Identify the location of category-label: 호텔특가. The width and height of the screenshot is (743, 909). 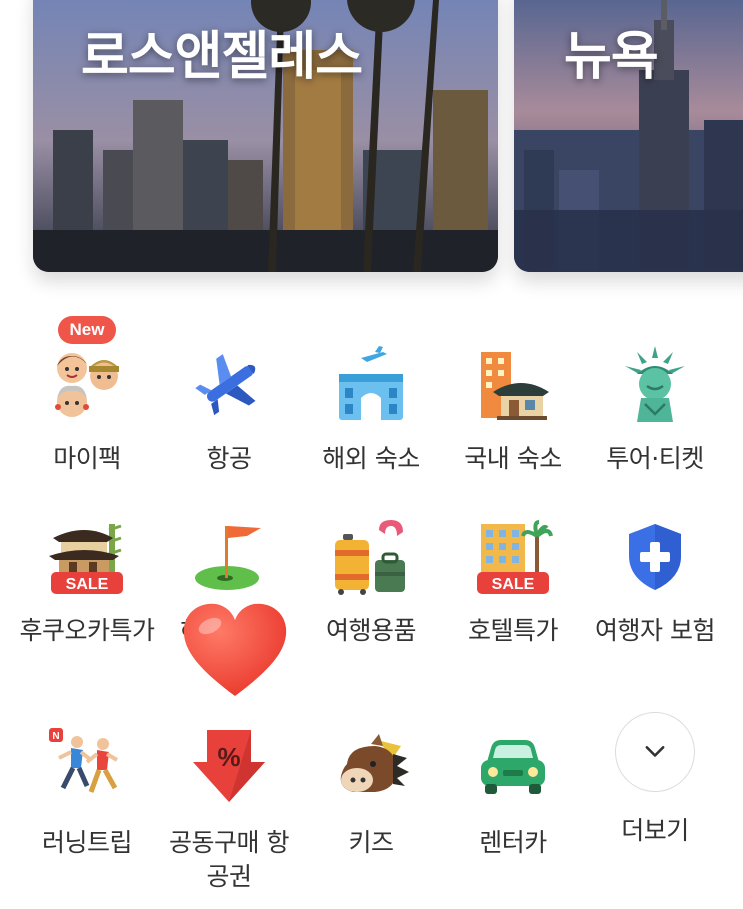
(513, 630).